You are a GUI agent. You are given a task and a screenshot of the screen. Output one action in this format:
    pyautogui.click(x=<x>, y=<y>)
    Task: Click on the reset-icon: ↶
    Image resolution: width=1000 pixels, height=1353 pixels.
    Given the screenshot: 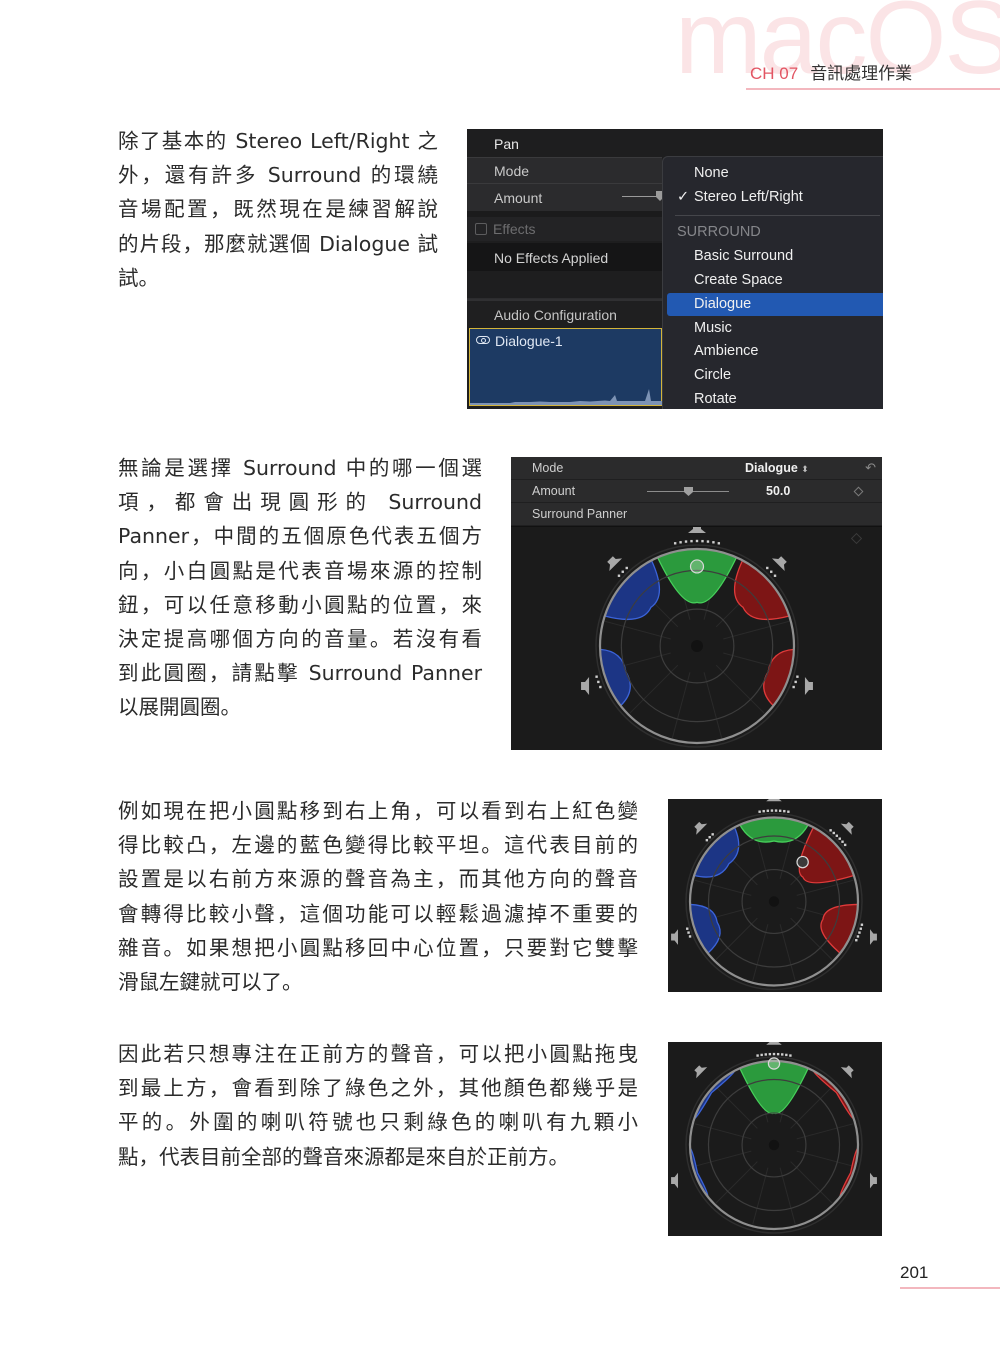 What is the action you would take?
    pyautogui.click(x=870, y=468)
    